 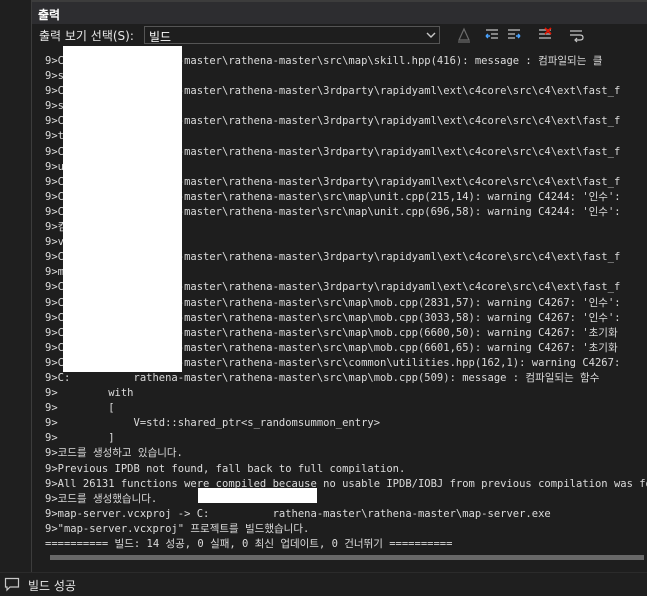 What do you see at coordinates (545, 35) in the screenshot?
I see `clear-all-icon` at bounding box center [545, 35].